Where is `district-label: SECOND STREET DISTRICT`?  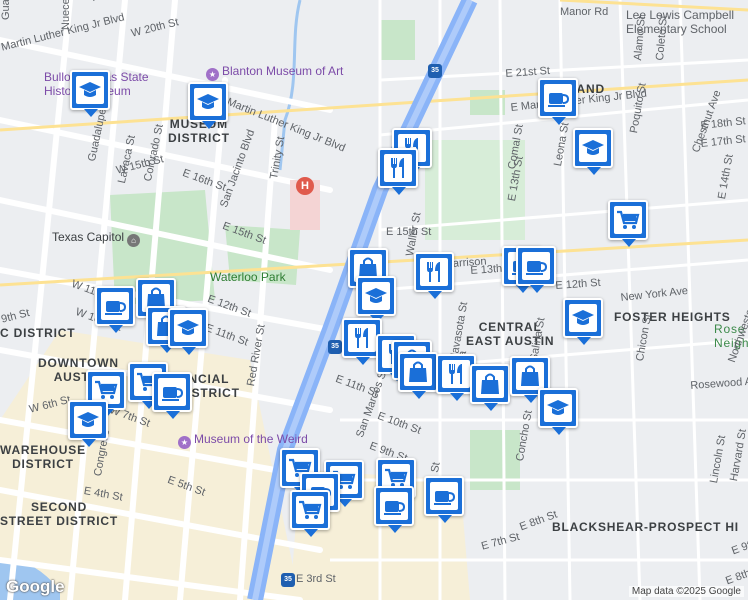
district-label: SECOND STREET DISTRICT is located at coordinates (59, 514).